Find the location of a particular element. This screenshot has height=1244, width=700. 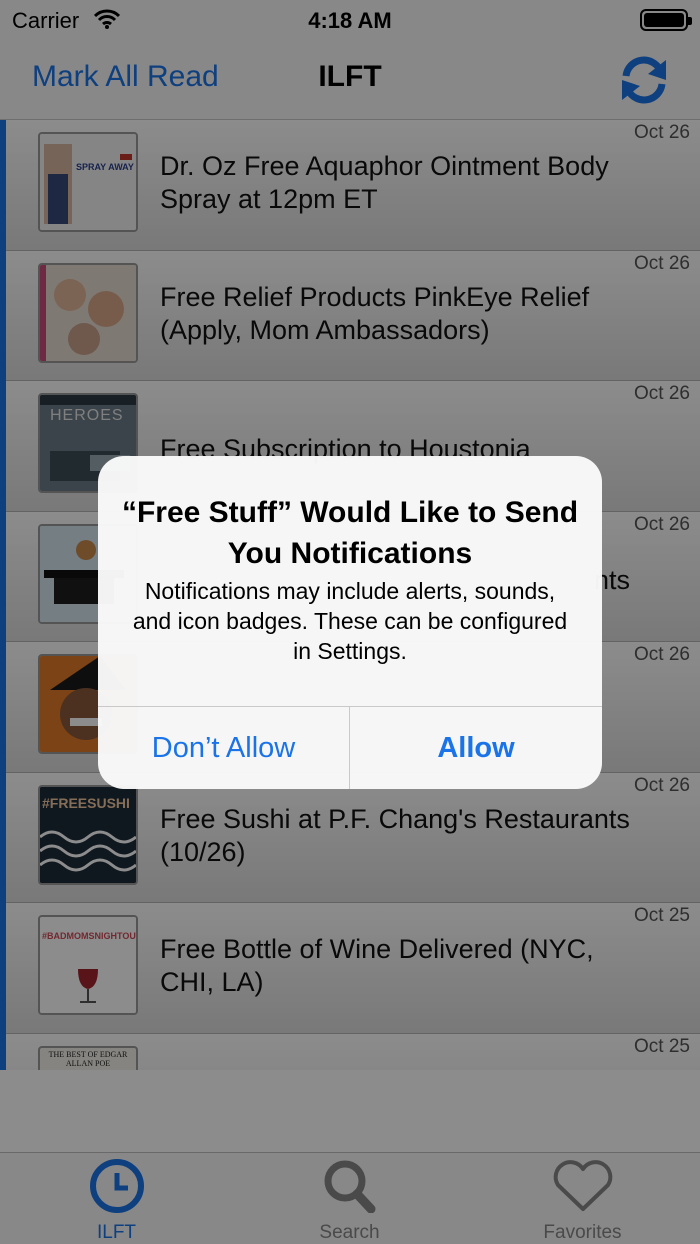

allow-button: Allow is located at coordinates (476, 748).